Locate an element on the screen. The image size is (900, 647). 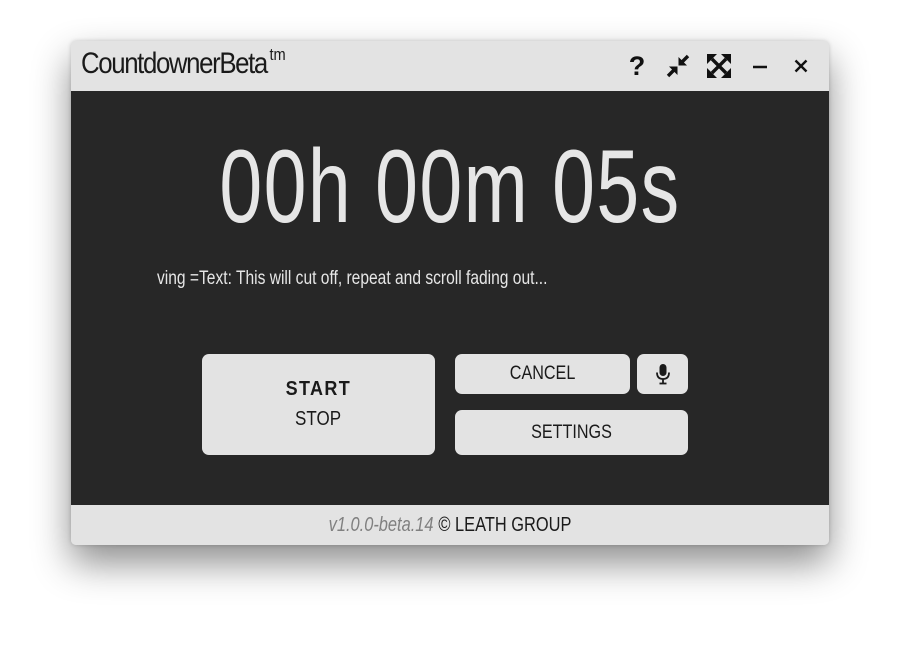
minimize-icon is located at coordinates (760, 67).